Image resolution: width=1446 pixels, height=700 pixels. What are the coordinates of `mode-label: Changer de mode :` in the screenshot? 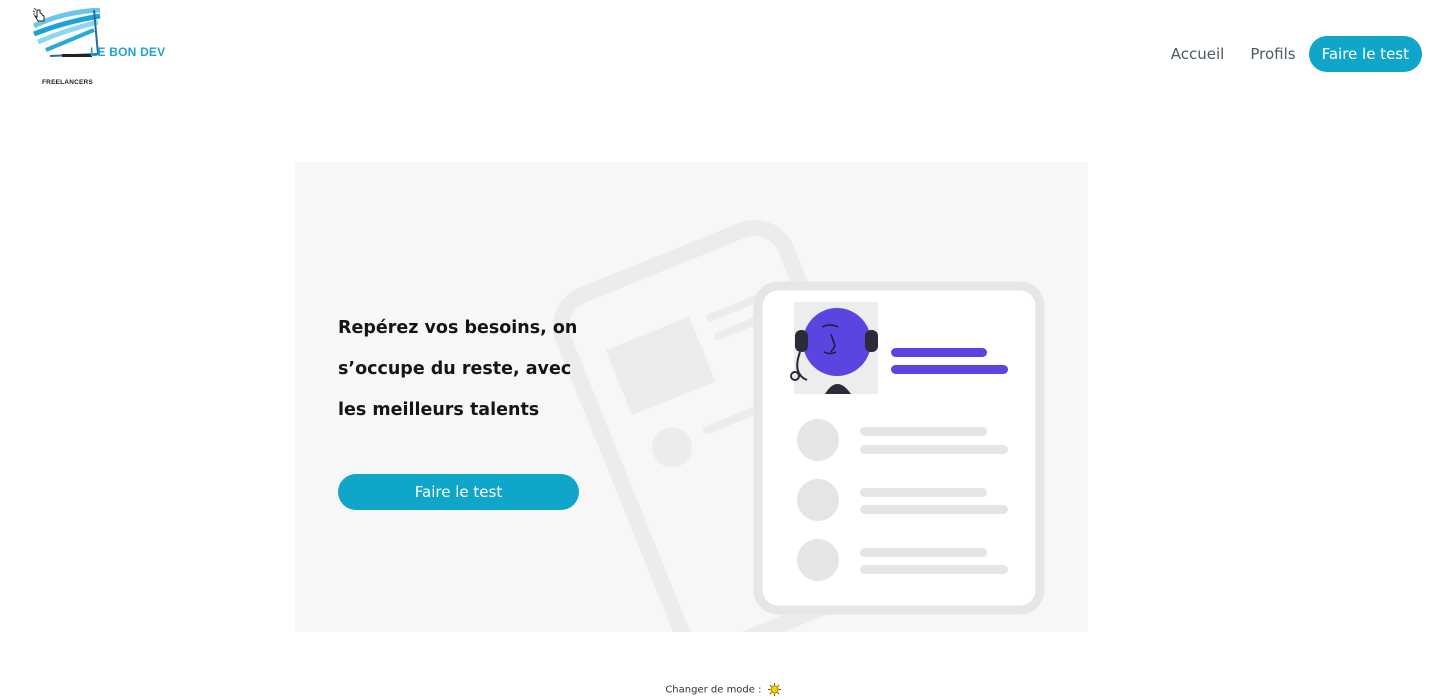 It's located at (713, 690).